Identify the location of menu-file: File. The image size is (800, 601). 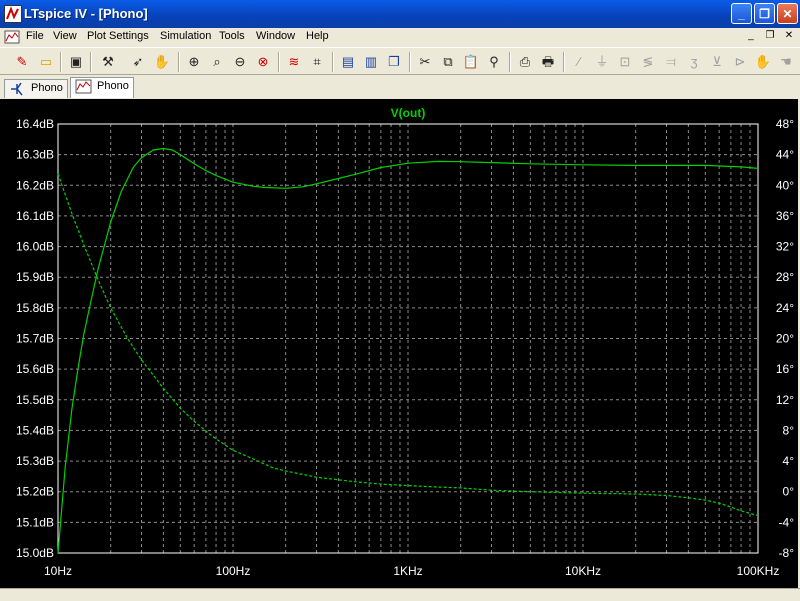
(35, 36).